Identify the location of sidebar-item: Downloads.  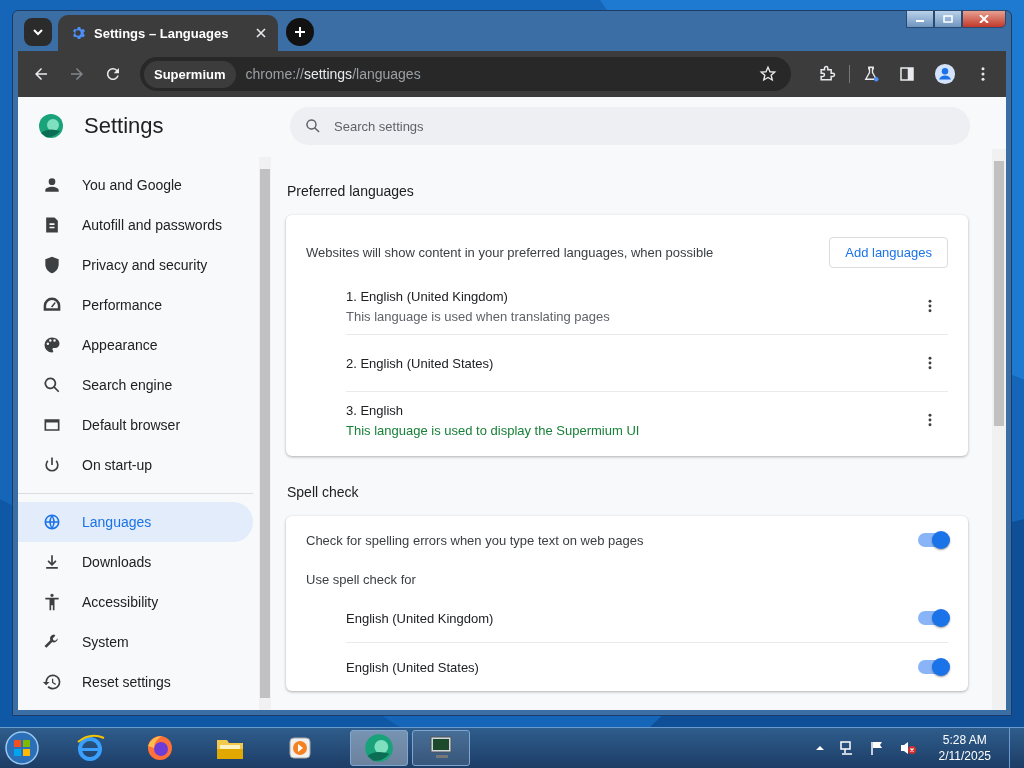
(135, 562).